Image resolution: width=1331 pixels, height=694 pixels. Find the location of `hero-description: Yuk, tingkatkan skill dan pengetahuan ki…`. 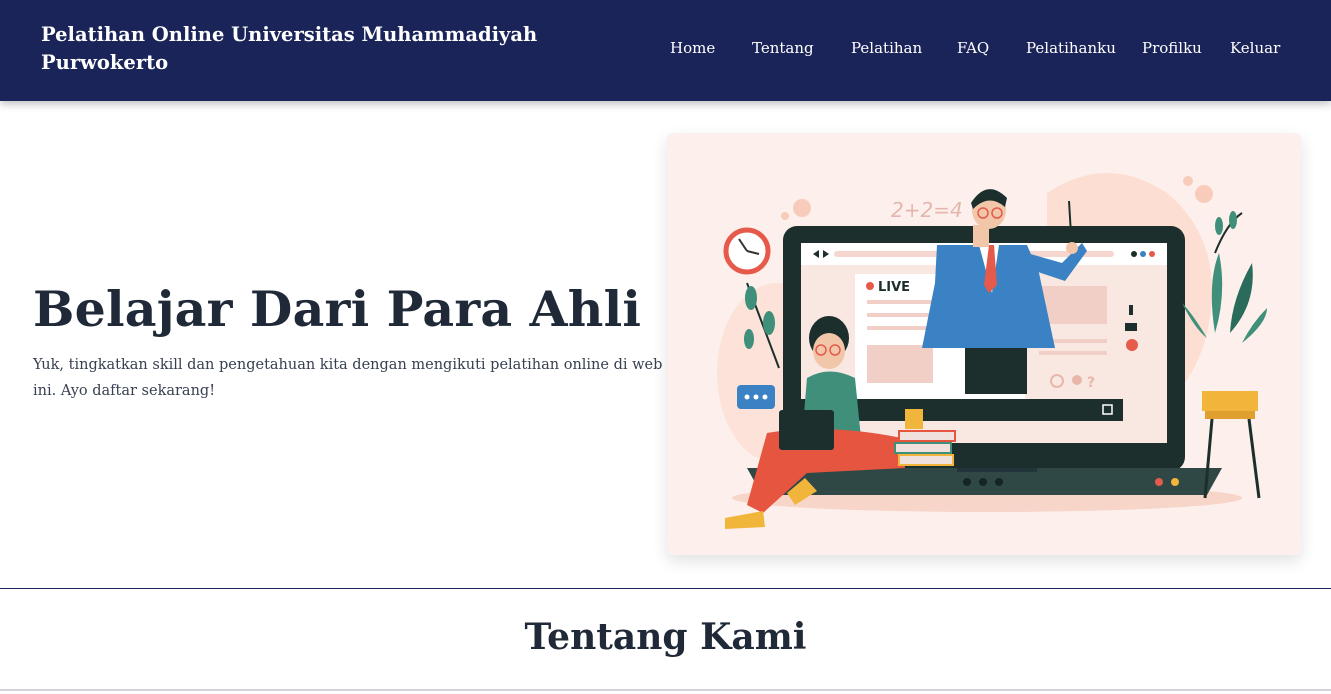

hero-description: Yuk, tingkatkan skill dan pengetahuan ki… is located at coordinates (348, 378).